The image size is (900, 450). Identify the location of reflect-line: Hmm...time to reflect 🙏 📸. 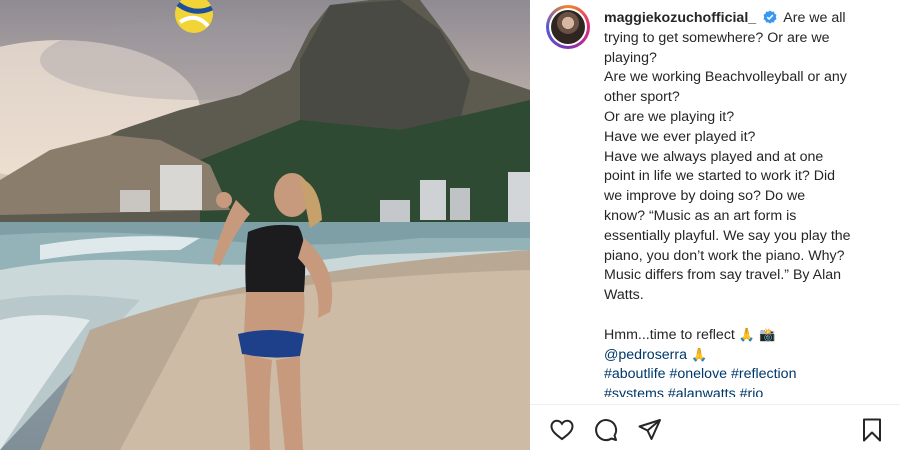
(739, 336).